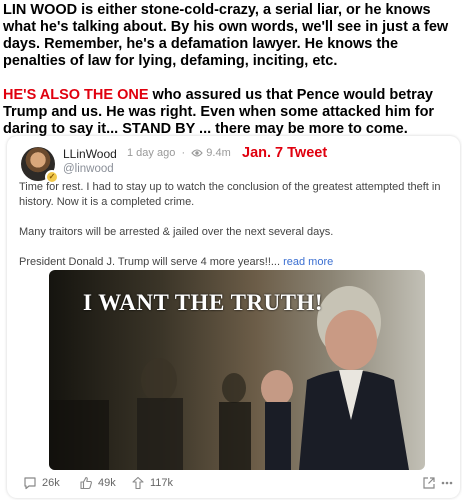  Describe the element at coordinates (30, 483) in the screenshot. I see `comment-icon` at that location.